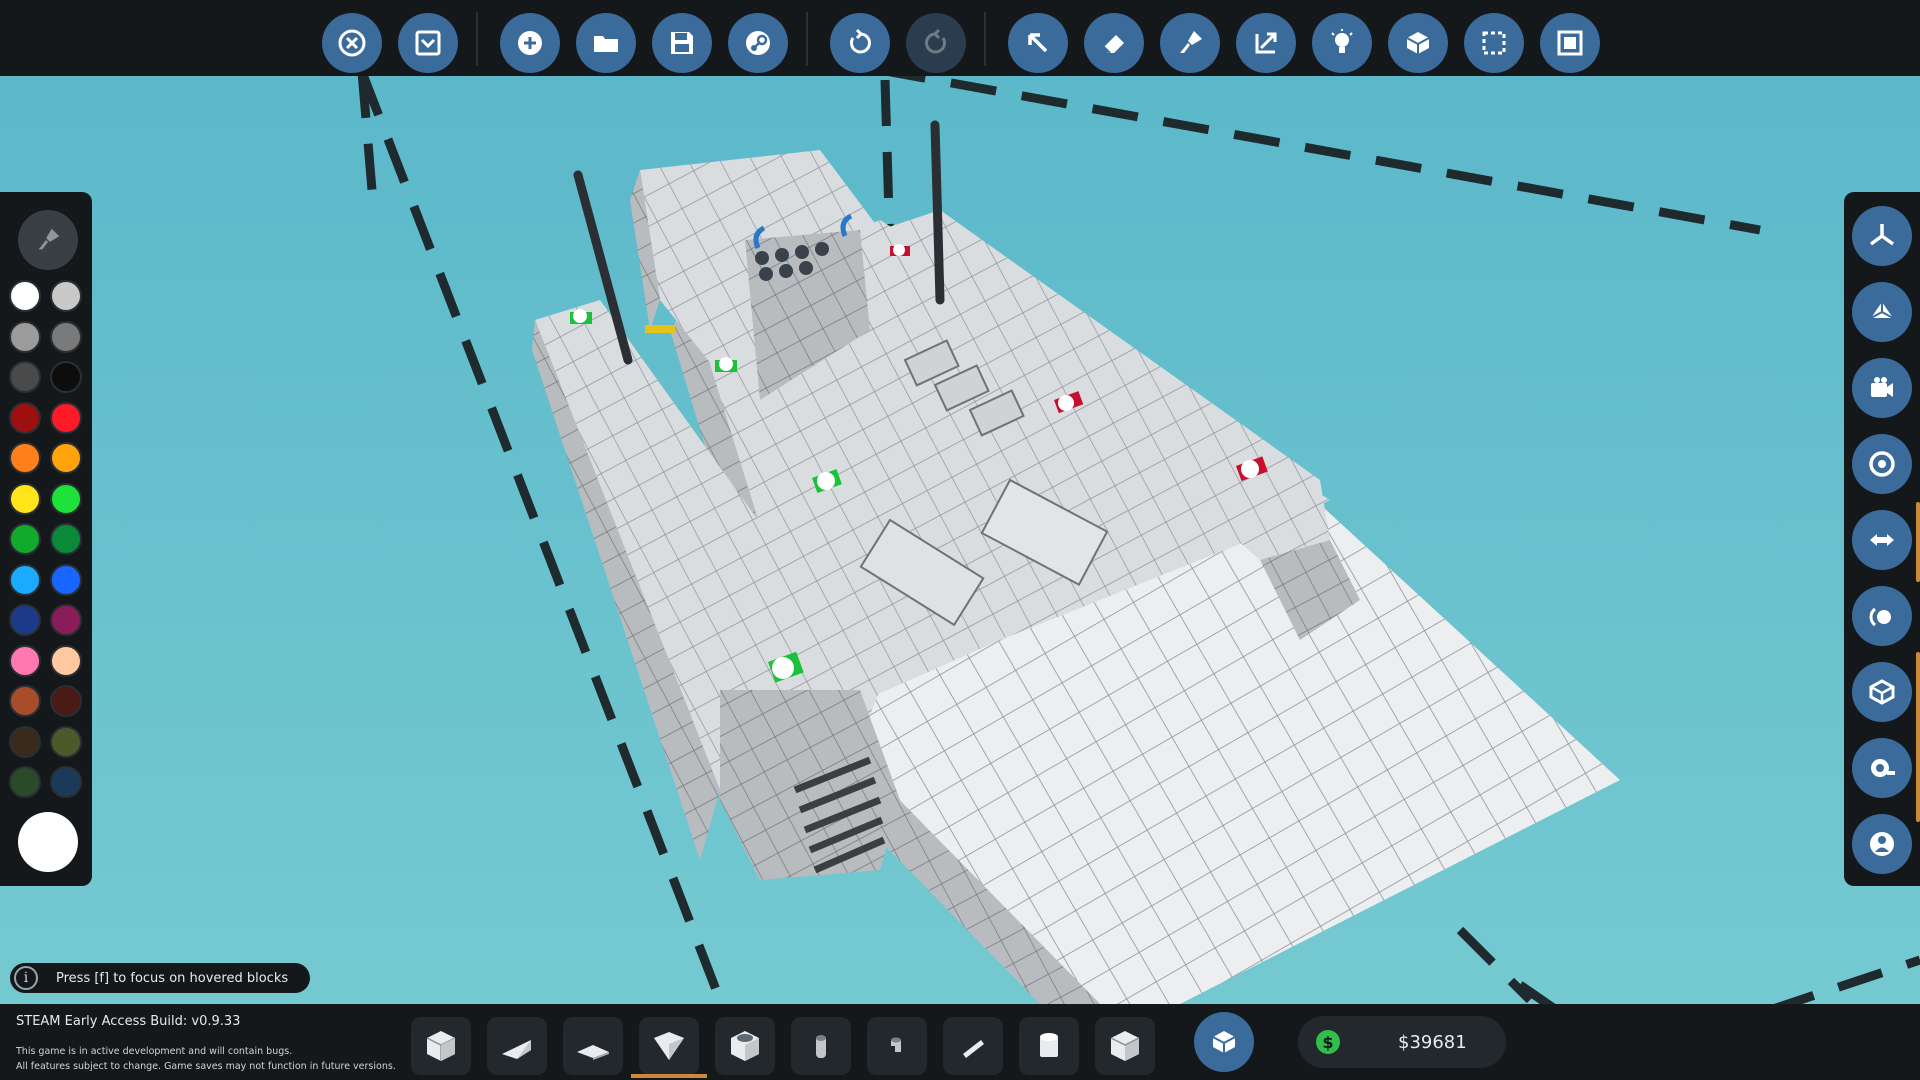  I want to click on camera-mode-button, so click(1882, 768).